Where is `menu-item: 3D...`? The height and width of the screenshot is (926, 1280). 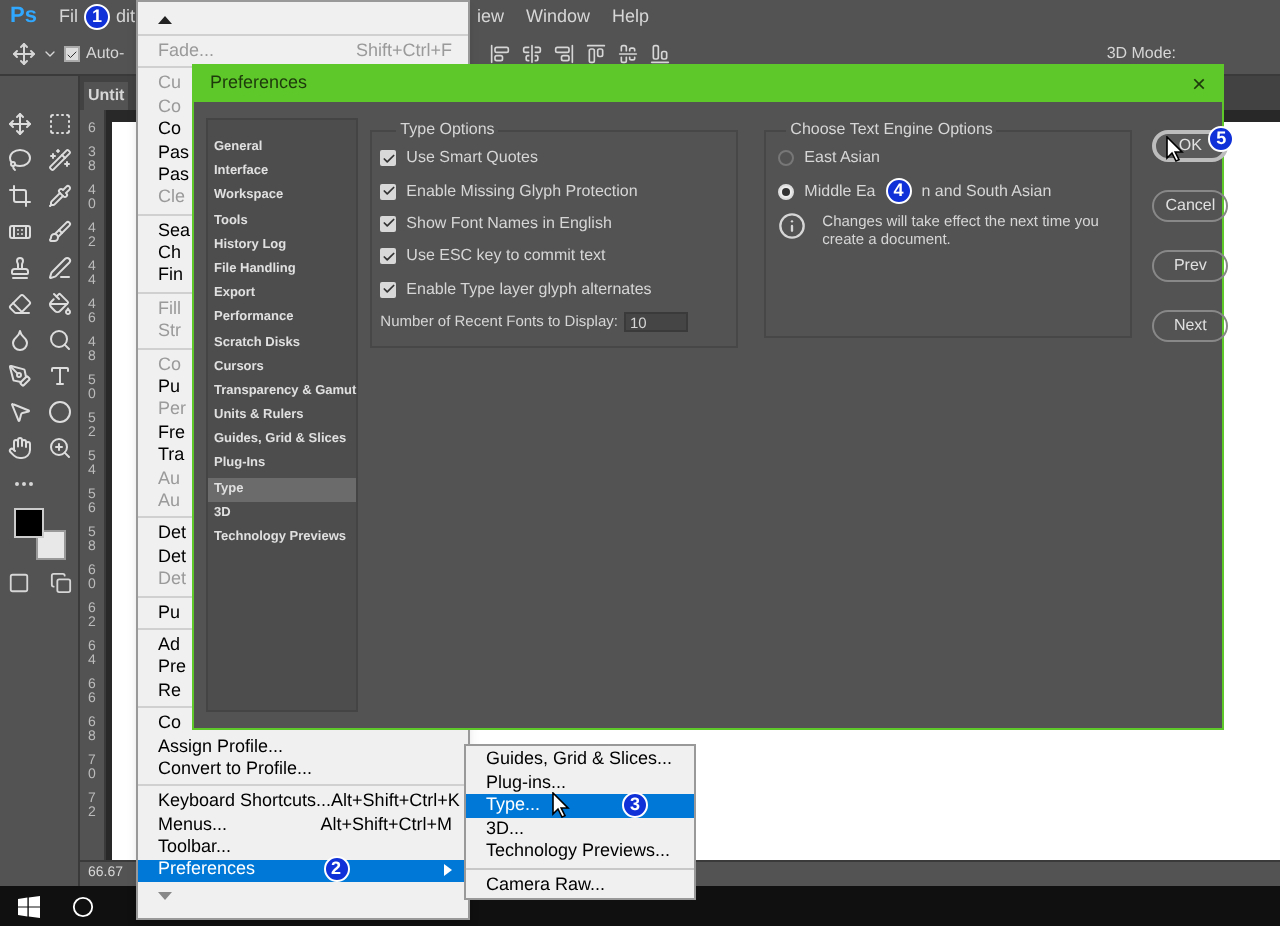 menu-item: 3D... is located at coordinates (580, 828).